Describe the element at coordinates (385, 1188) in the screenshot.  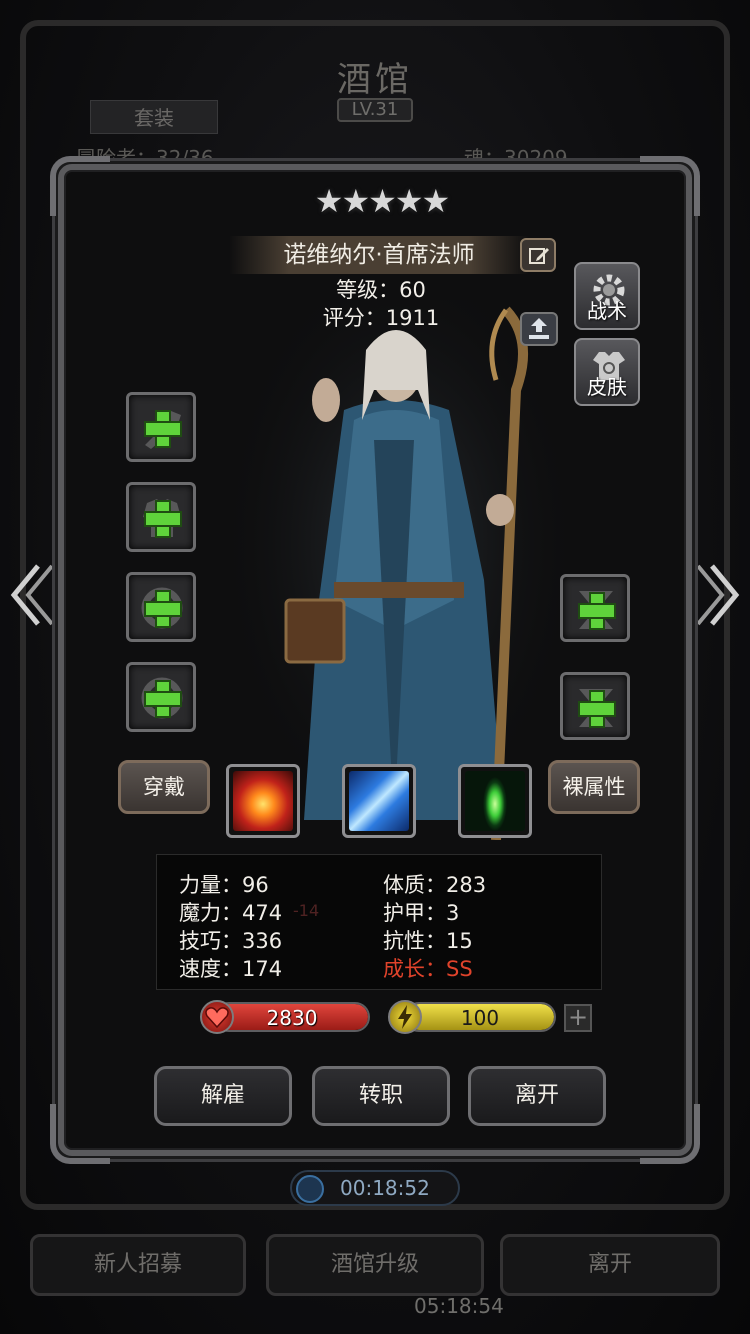
I see `tavern-timer-text: 00:18:52` at that location.